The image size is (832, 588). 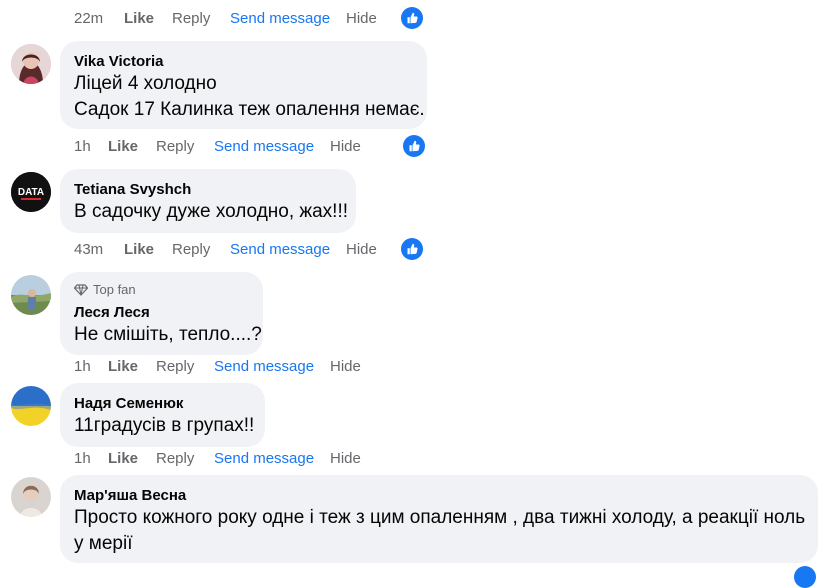 What do you see at coordinates (81, 289) in the screenshot?
I see `diamond-icon` at bounding box center [81, 289].